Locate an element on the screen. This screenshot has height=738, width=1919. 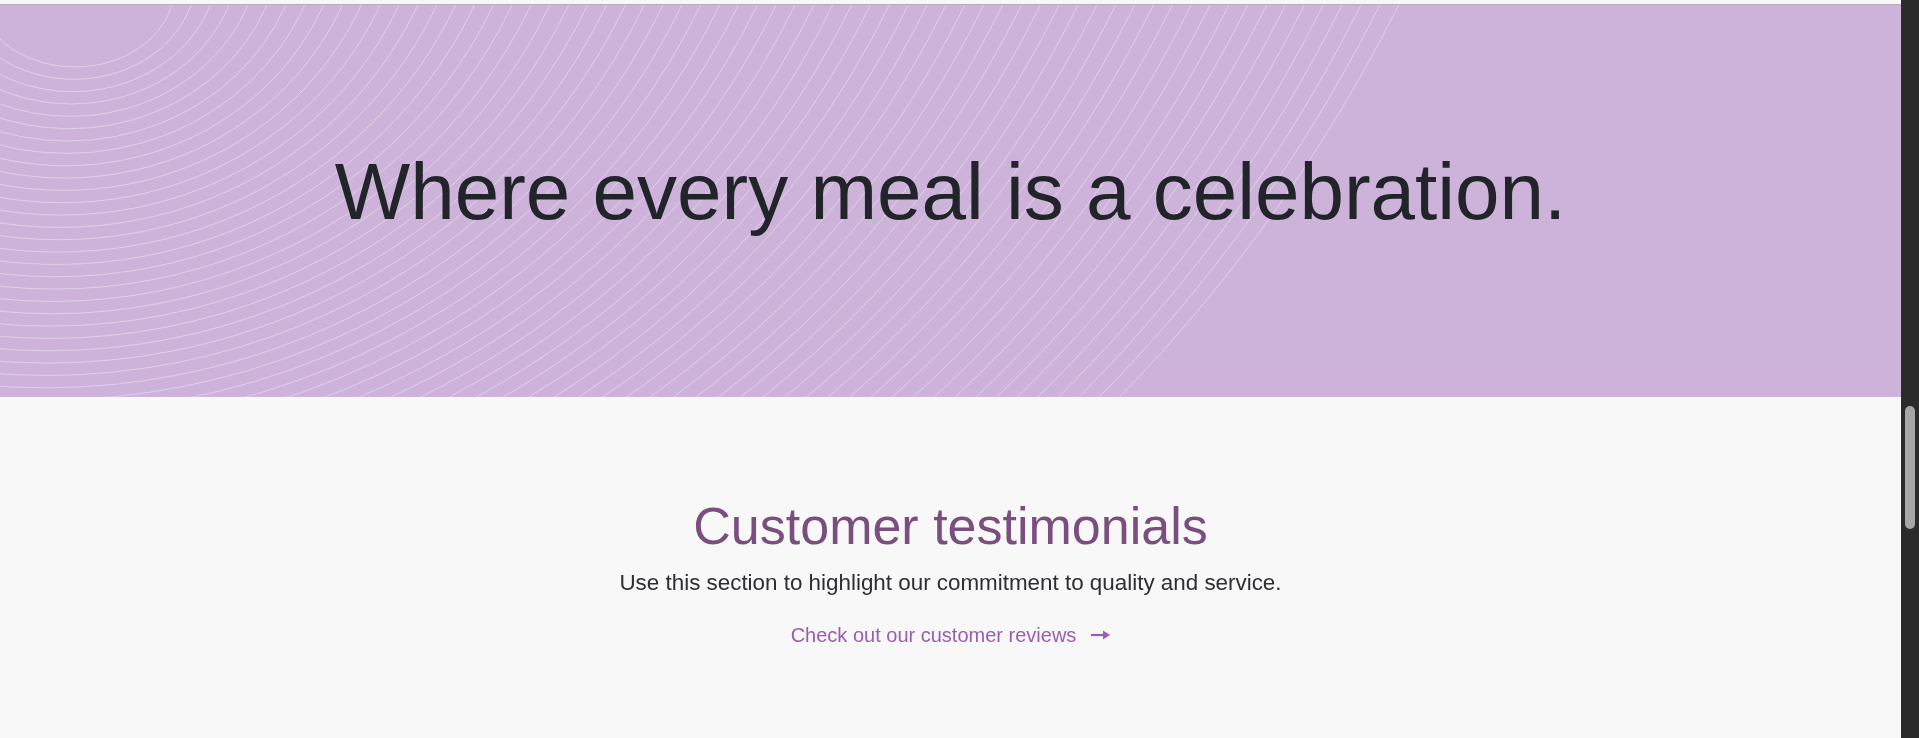
scrollbar-thumb is located at coordinates (1910, 467).